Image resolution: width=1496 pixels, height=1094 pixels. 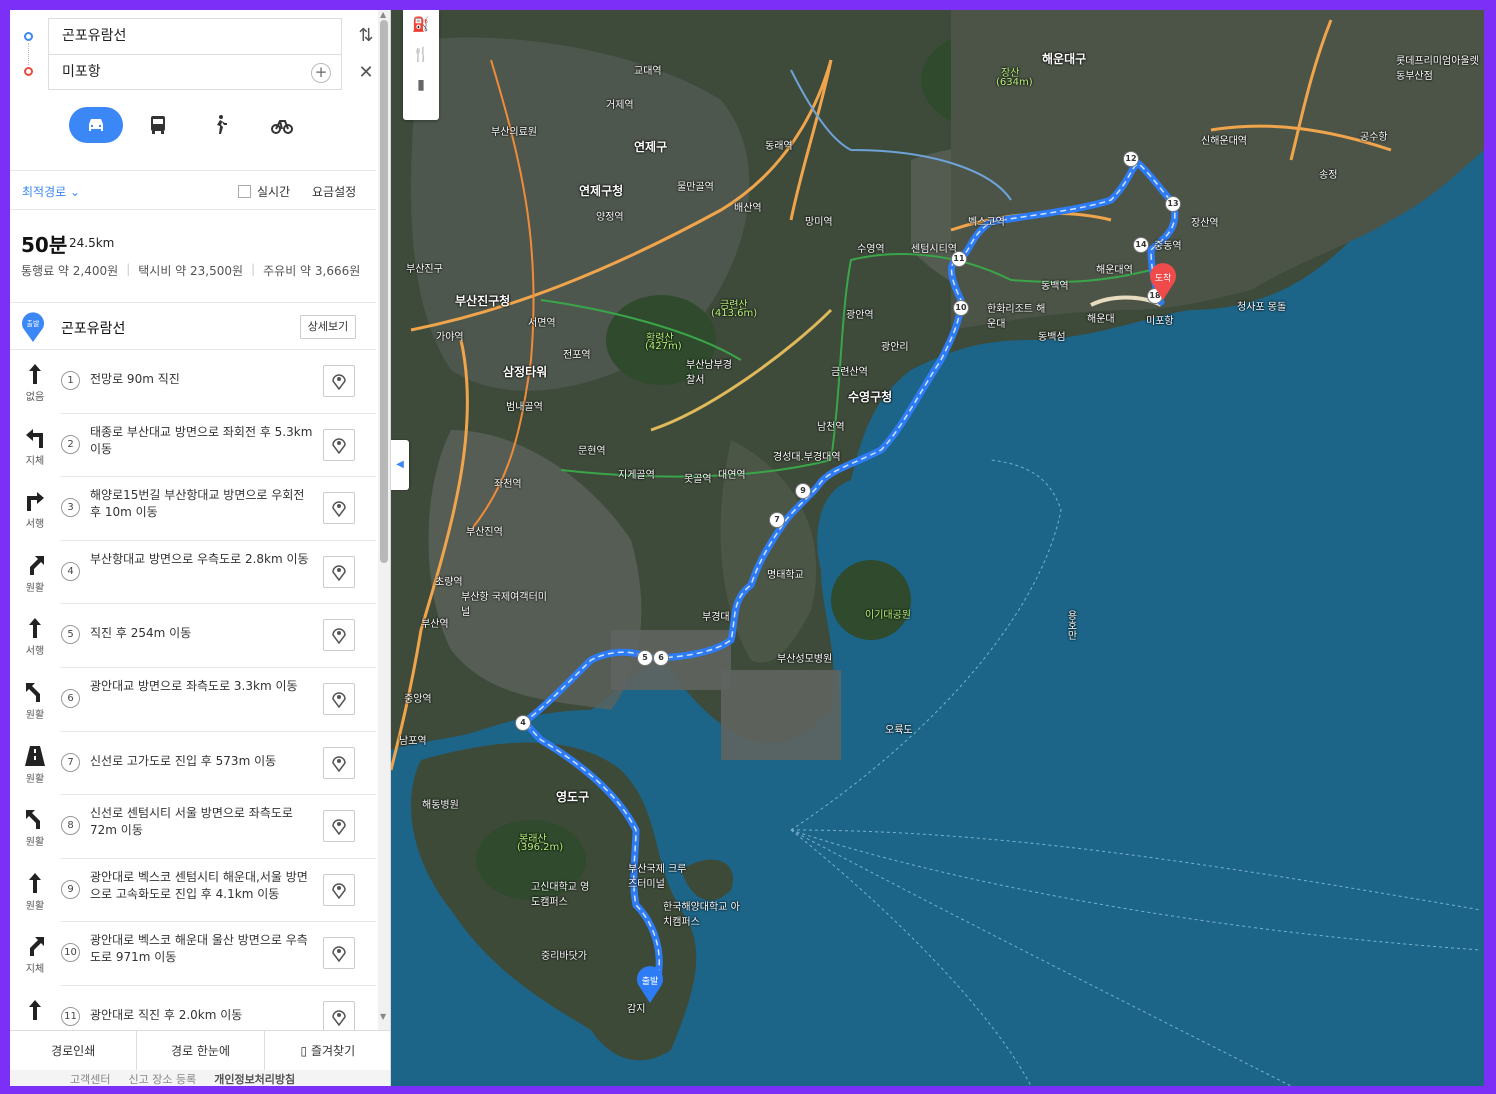 What do you see at coordinates (523, 723) in the screenshot?
I see `waypoint-marker: 4` at bounding box center [523, 723].